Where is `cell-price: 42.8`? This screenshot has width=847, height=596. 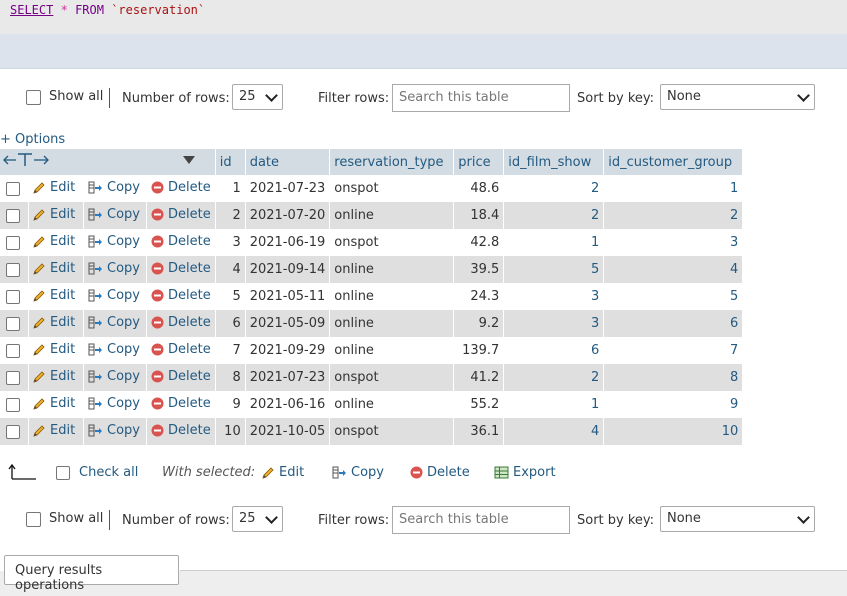 cell-price: 42.8 is located at coordinates (479, 242).